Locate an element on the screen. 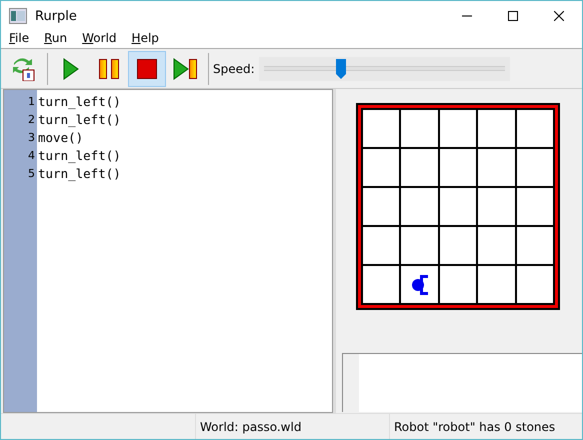 This screenshot has width=583, height=440. pause-icon is located at coordinates (109, 68).